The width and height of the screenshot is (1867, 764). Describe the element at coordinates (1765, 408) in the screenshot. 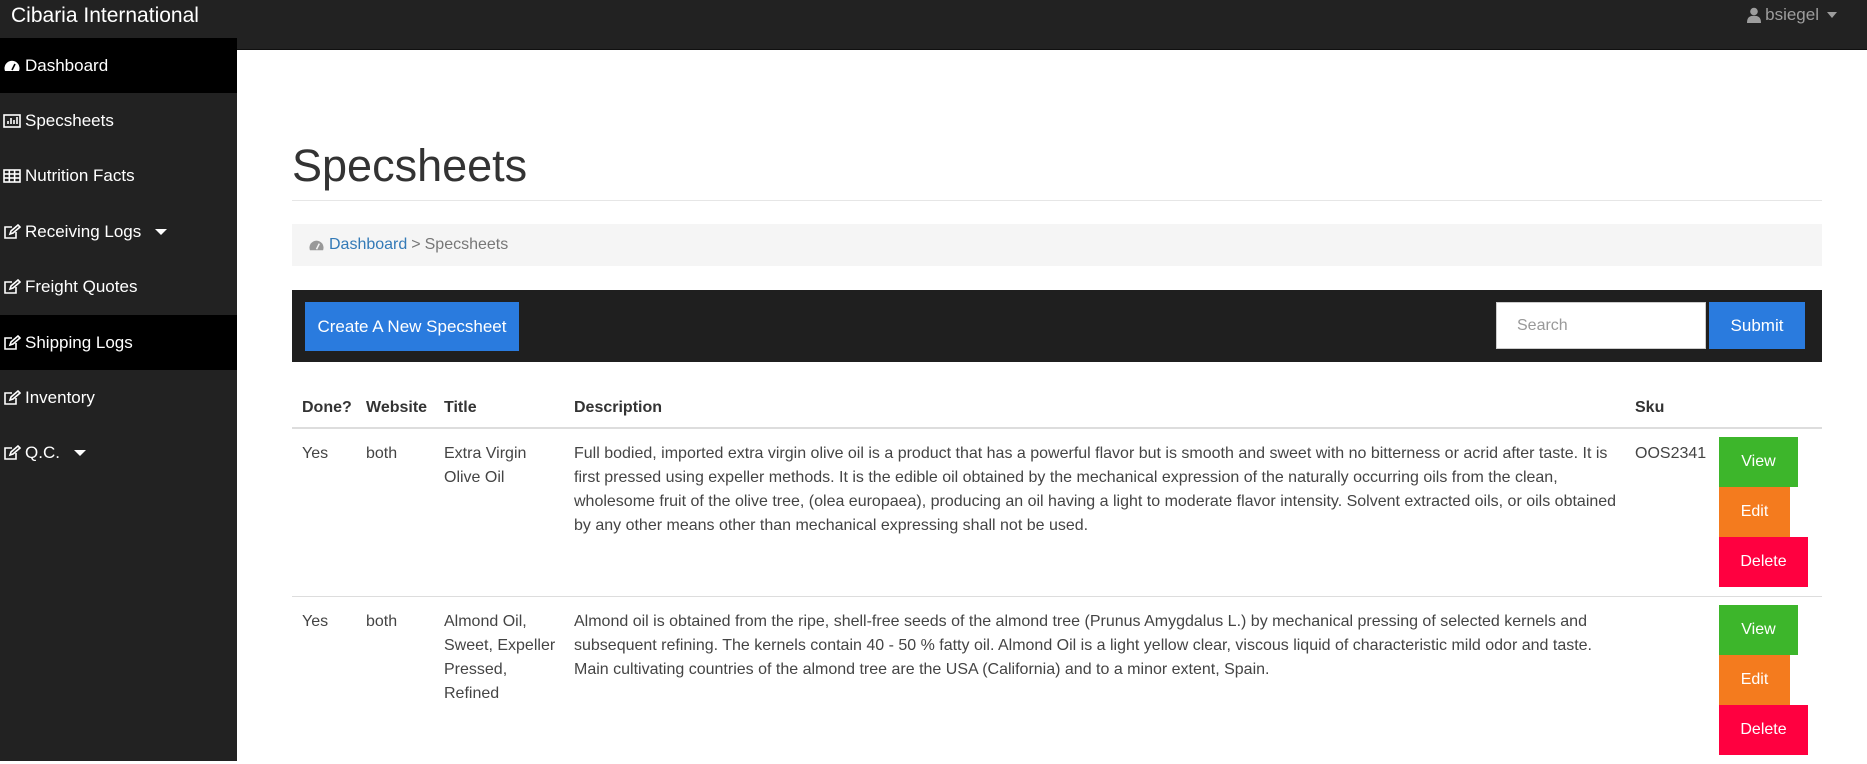

I see `column-header-actions` at that location.